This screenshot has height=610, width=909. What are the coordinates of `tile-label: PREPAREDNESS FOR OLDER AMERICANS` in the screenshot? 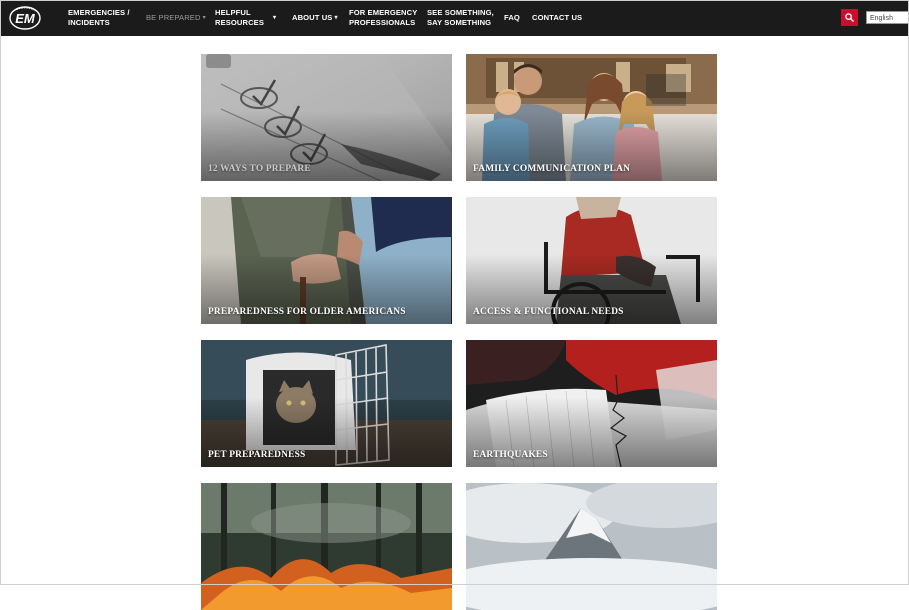 It's located at (307, 312).